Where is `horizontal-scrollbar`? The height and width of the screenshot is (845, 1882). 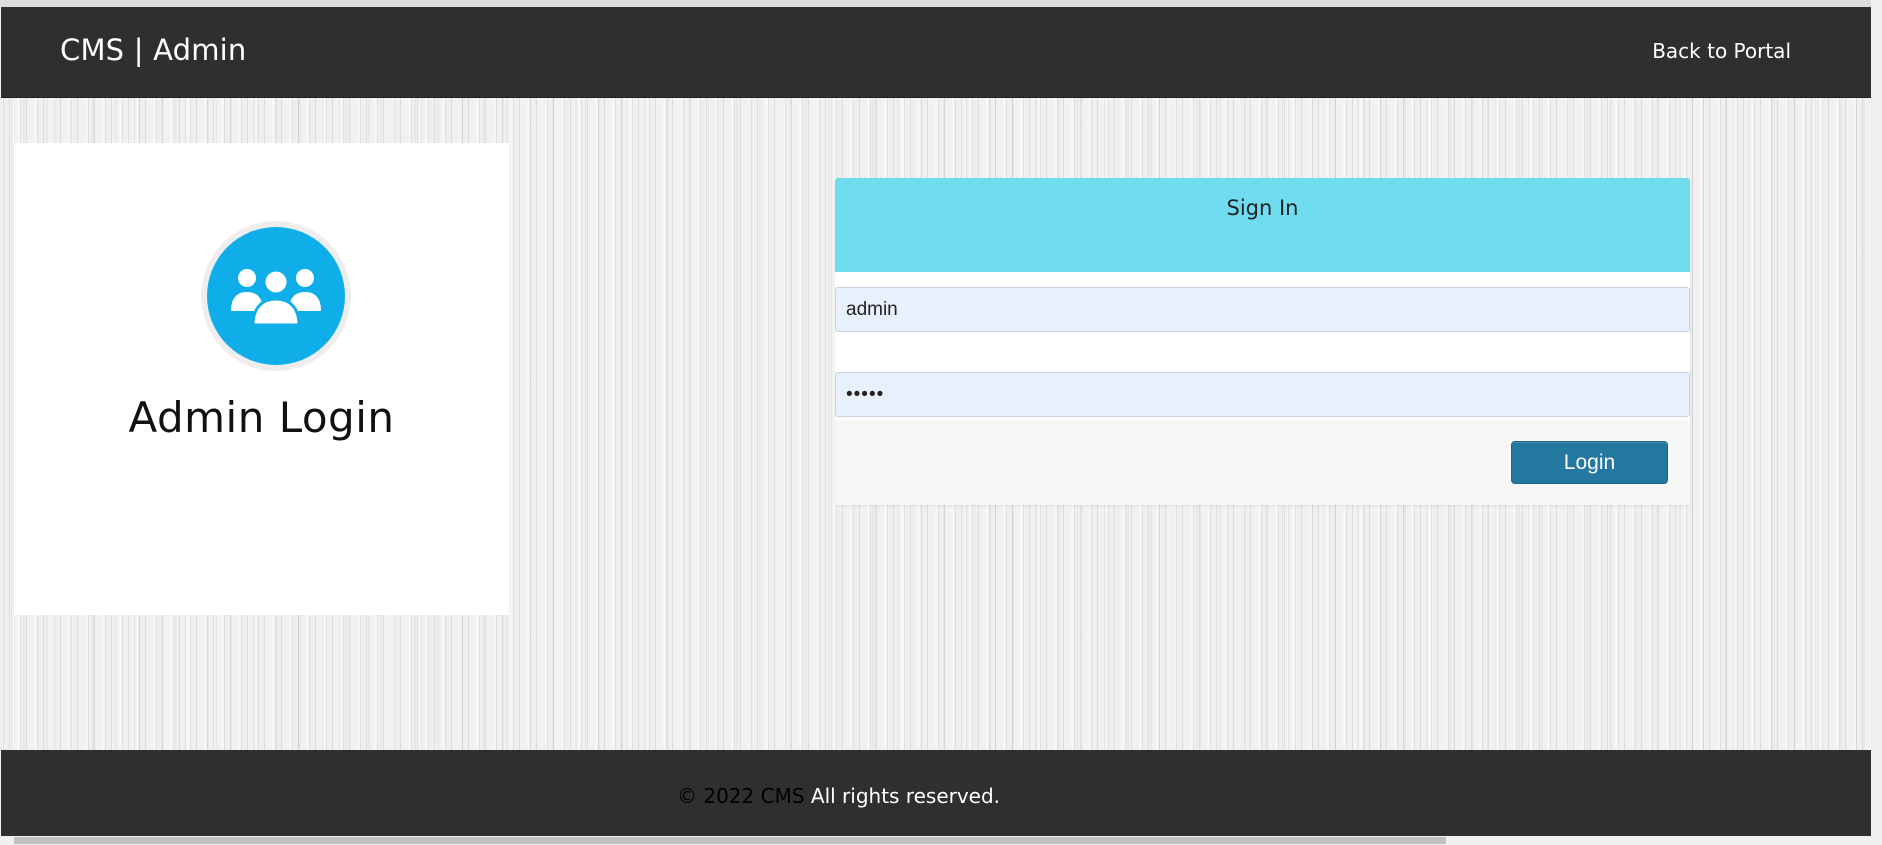
horizontal-scrollbar is located at coordinates (941, 840).